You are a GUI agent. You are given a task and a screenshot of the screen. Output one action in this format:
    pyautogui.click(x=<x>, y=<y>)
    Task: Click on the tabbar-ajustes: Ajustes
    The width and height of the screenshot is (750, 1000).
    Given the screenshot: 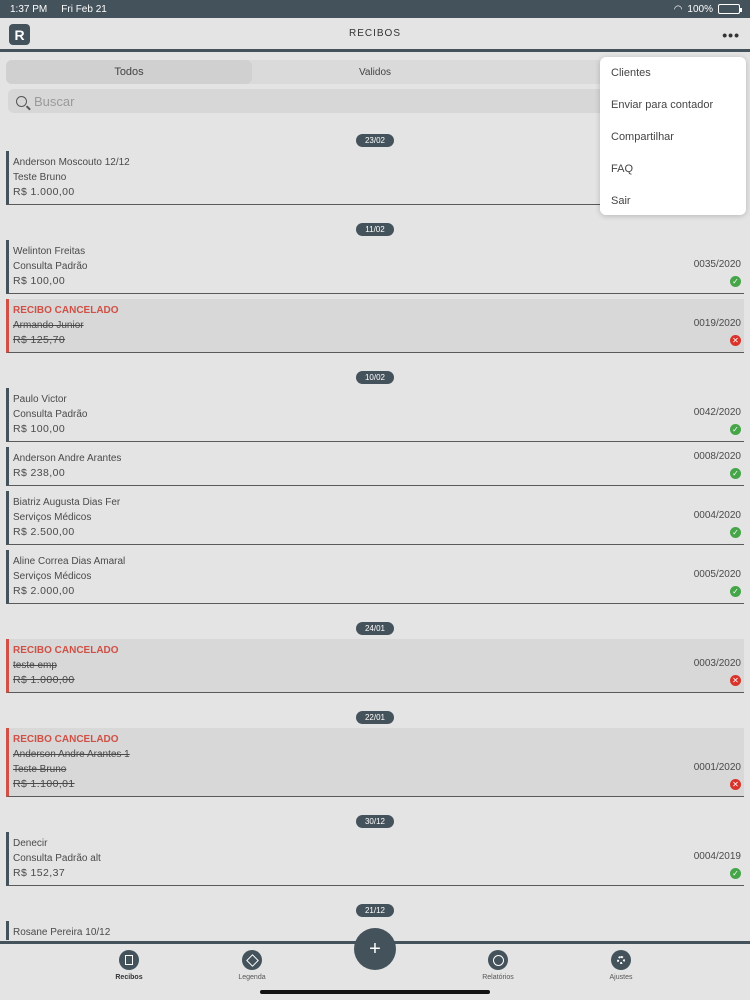 What is the action you would take?
    pyautogui.click(x=621, y=965)
    